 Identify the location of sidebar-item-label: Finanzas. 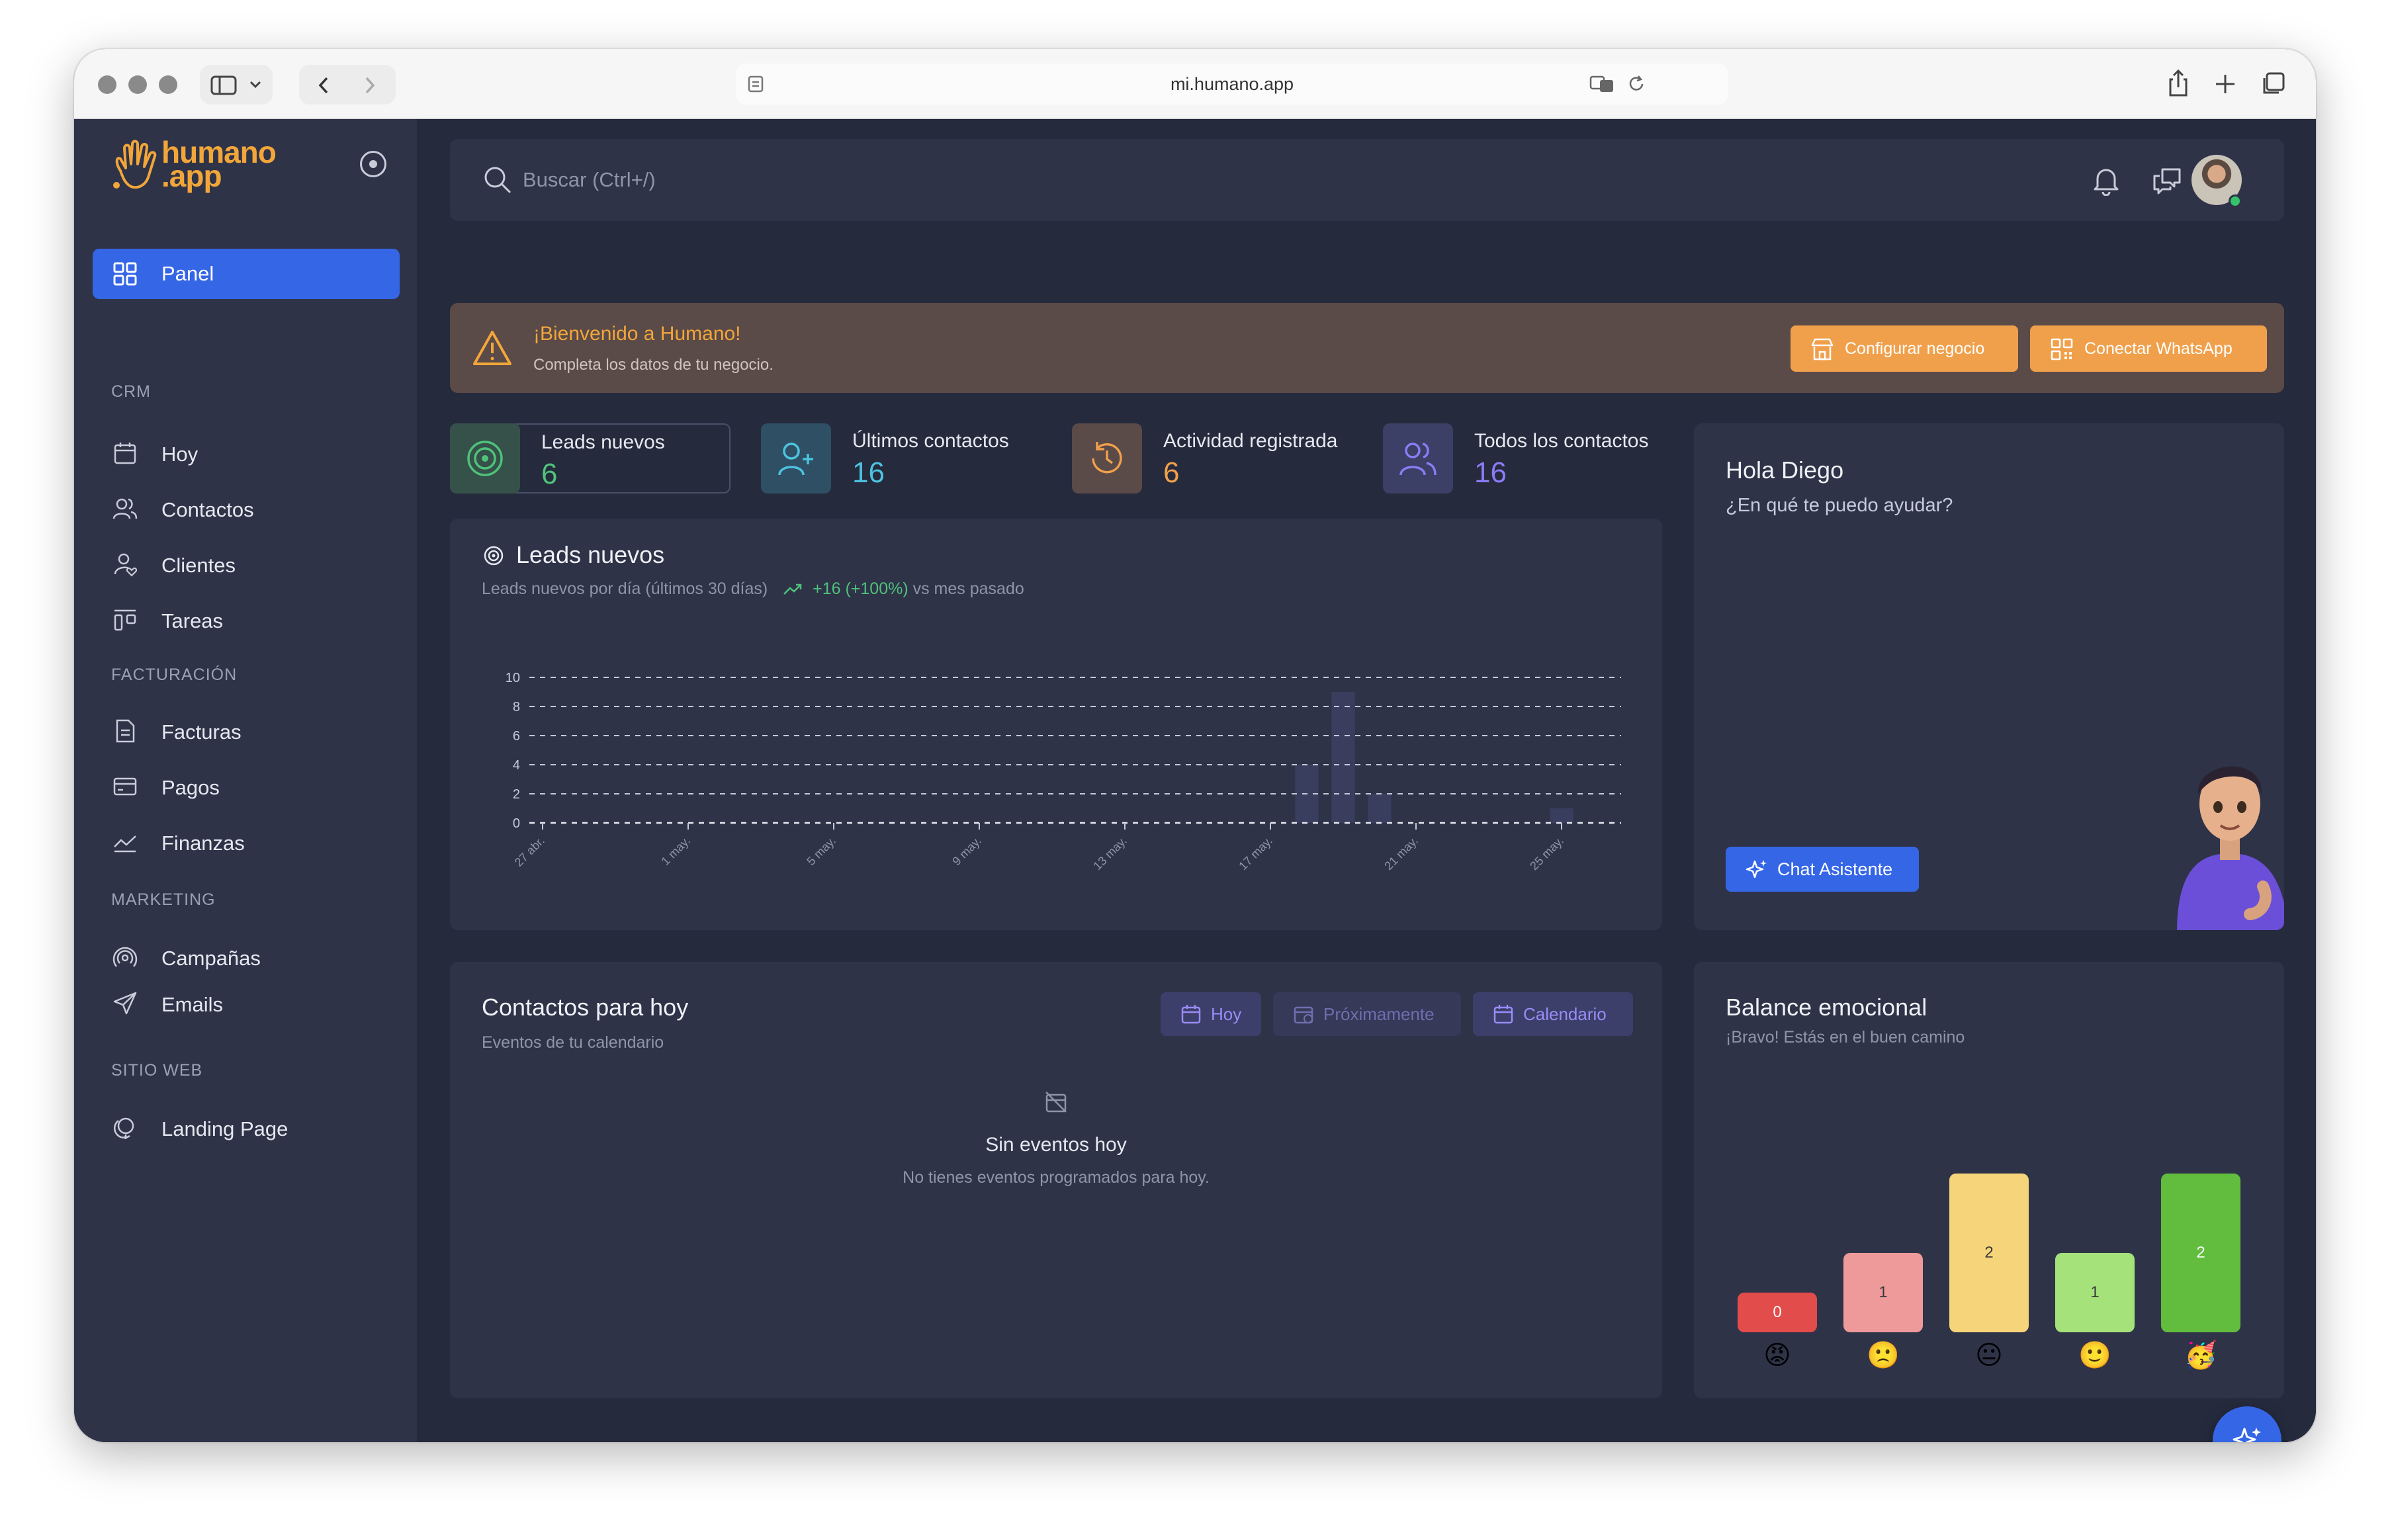
(203, 844).